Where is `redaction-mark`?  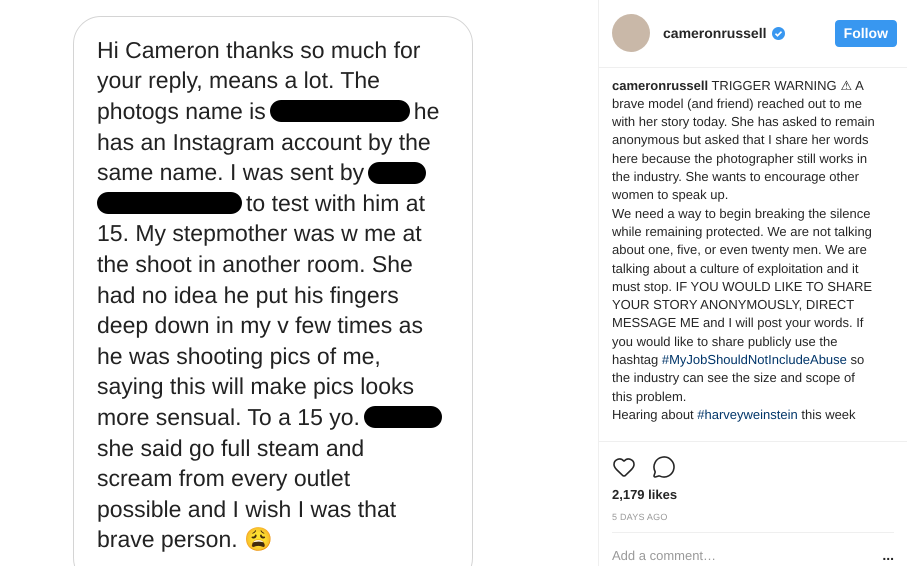
redaction-mark is located at coordinates (397, 173).